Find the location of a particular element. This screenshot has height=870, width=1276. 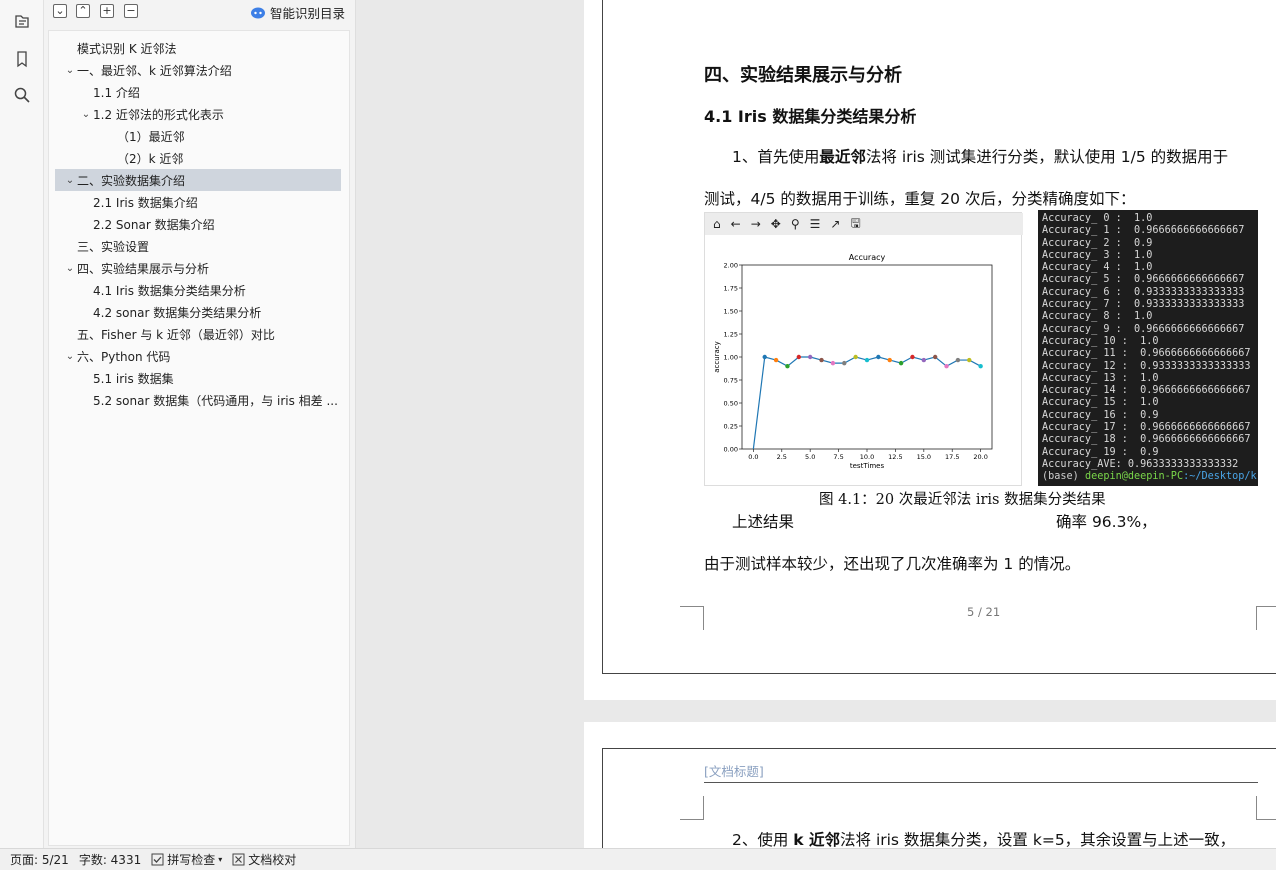

terminal-prompt-part: (base) is located at coordinates (1063, 477).